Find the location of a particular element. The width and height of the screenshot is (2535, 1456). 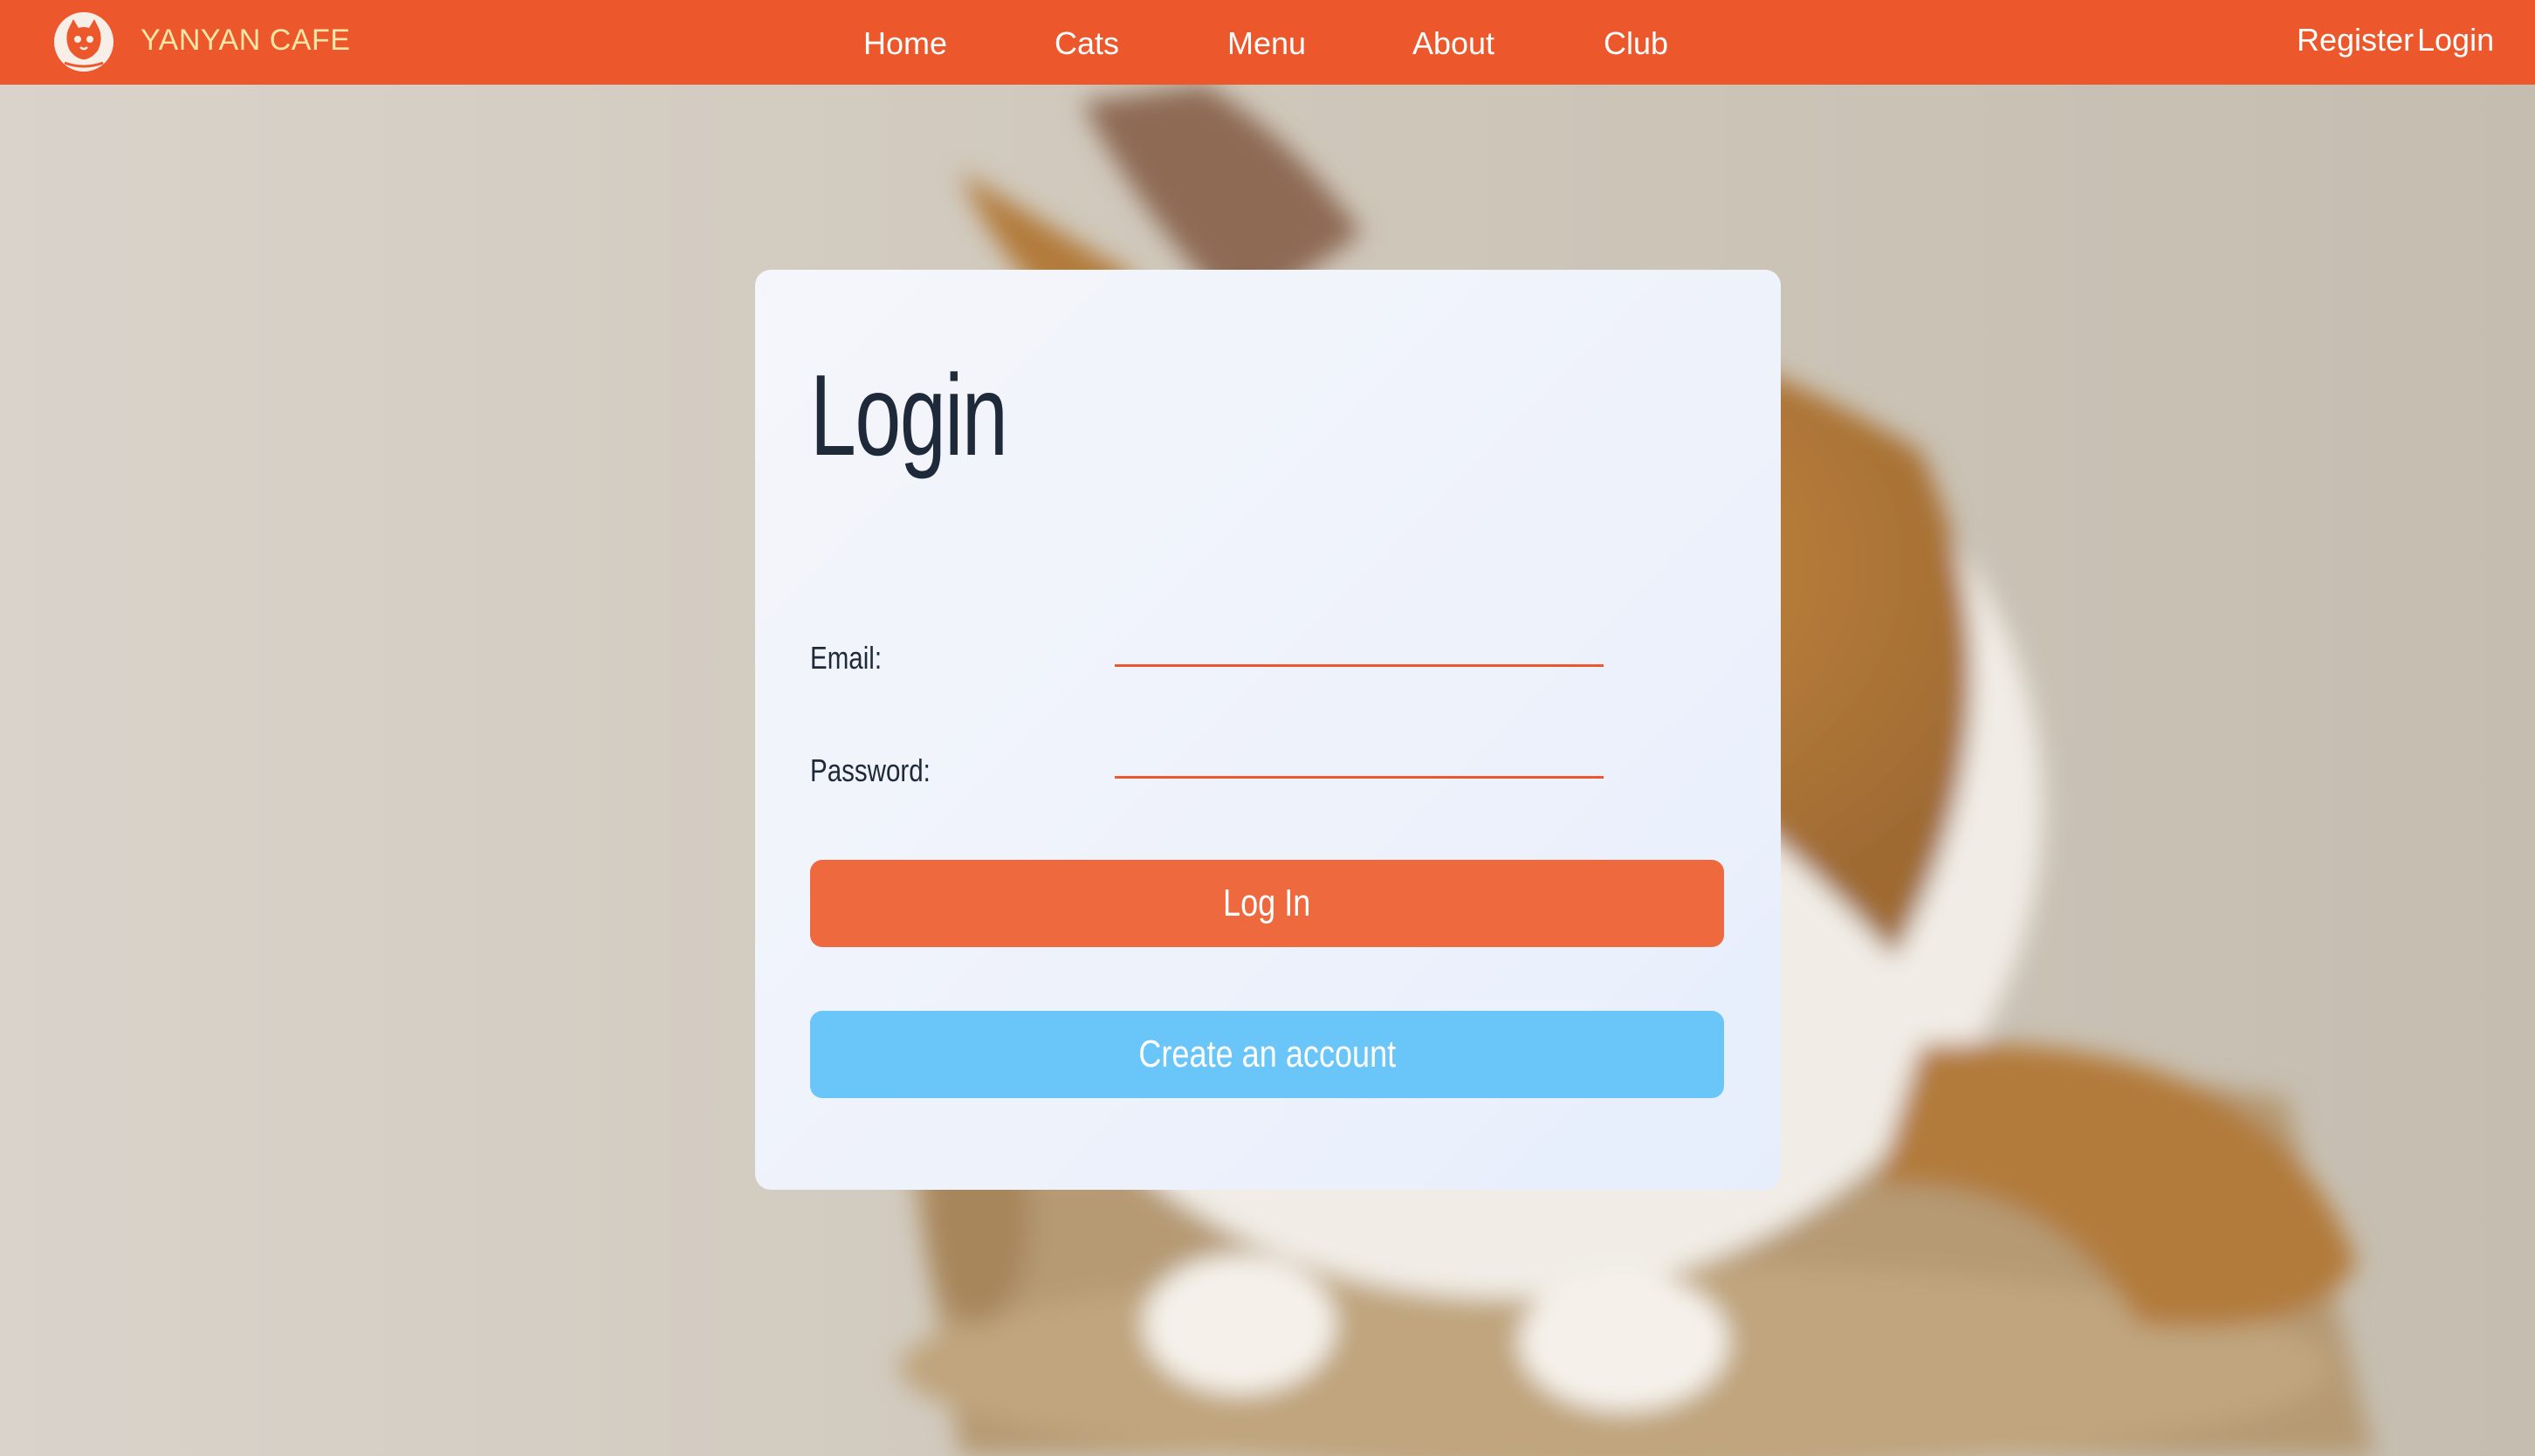

password-label: Password: is located at coordinates (870, 770).